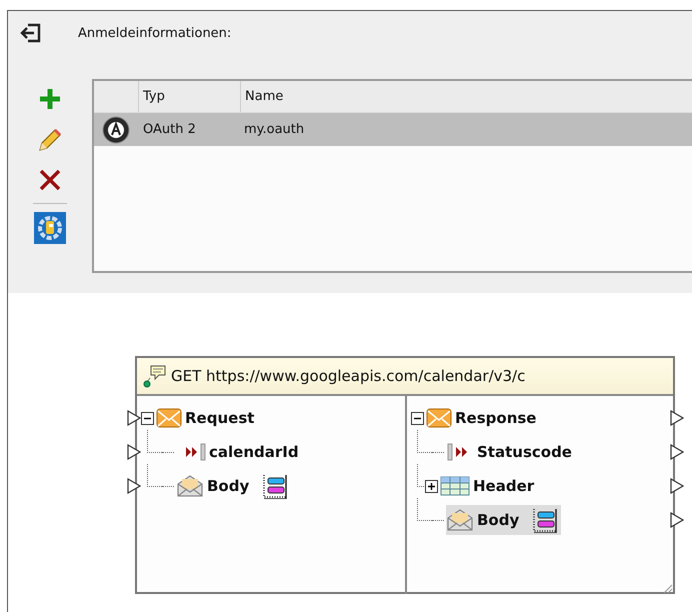  What do you see at coordinates (431, 486) in the screenshot?
I see `expand-icon` at bounding box center [431, 486].